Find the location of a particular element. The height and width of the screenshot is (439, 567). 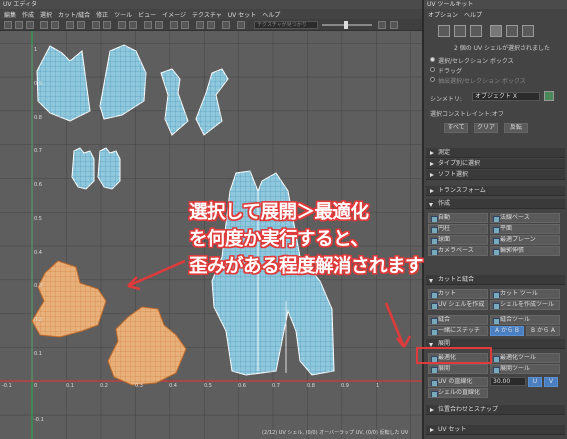

section-create: 作成 is located at coordinates (495, 204).